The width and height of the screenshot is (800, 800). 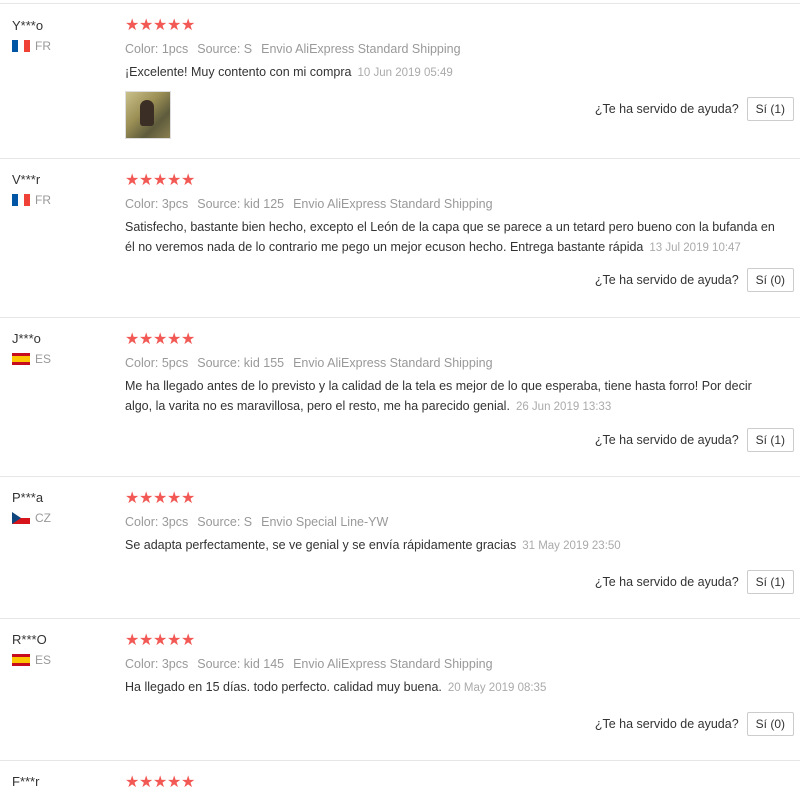 I want to click on photo-figure, so click(x=147, y=113).